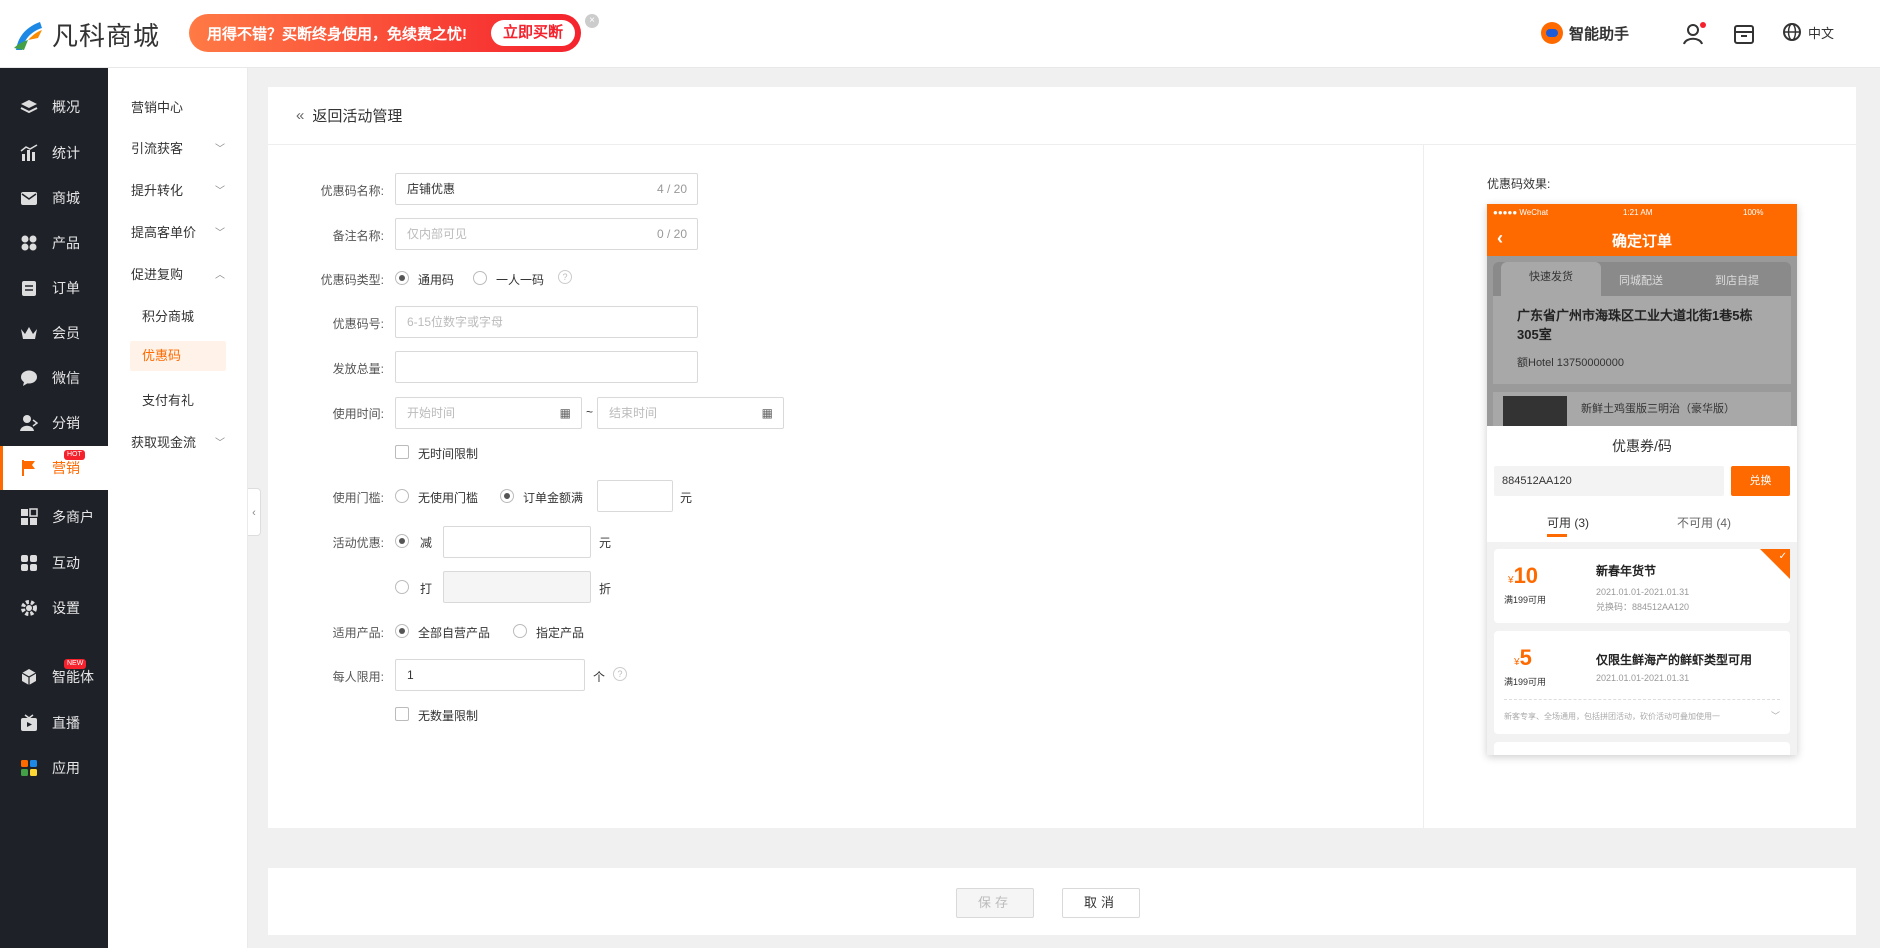  Describe the element at coordinates (29, 677) in the screenshot. I see `cube-icon` at that location.